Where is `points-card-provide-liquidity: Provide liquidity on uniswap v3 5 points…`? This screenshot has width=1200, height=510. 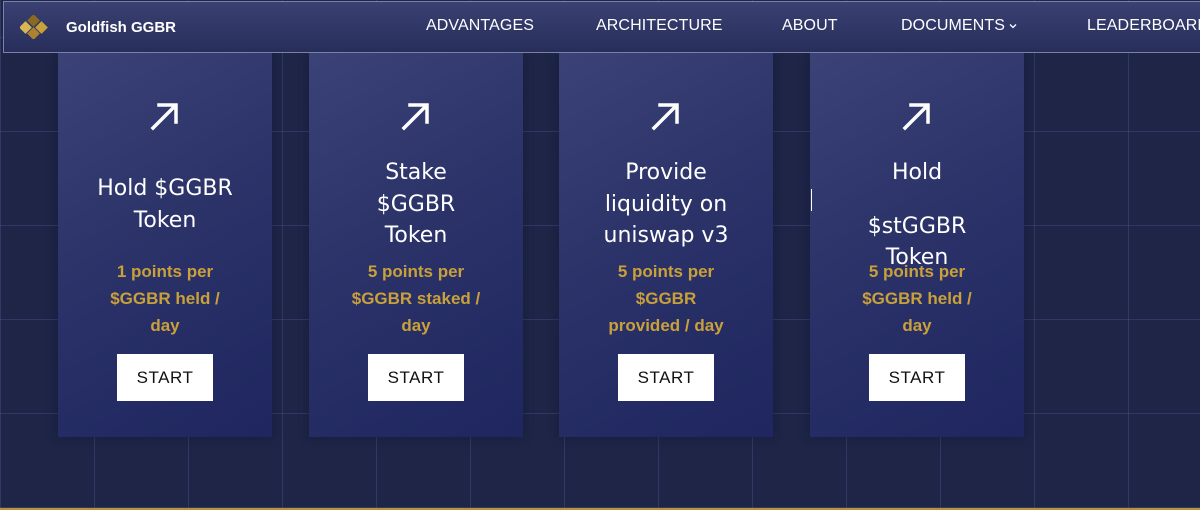 points-card-provide-liquidity: Provide liquidity on uniswap v3 5 points… is located at coordinates (666, 245).